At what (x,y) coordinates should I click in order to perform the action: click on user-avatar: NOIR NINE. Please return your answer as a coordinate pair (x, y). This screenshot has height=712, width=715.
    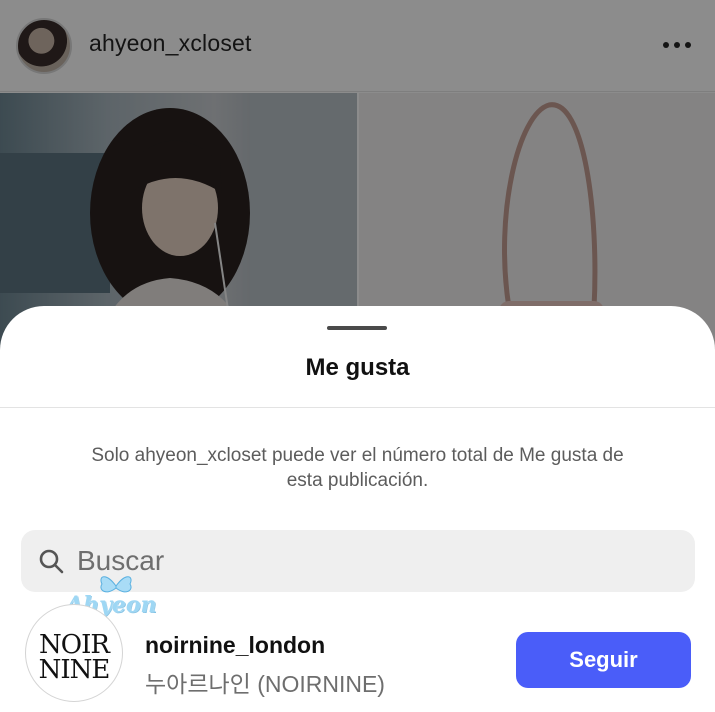
    Looking at the image, I should click on (74, 653).